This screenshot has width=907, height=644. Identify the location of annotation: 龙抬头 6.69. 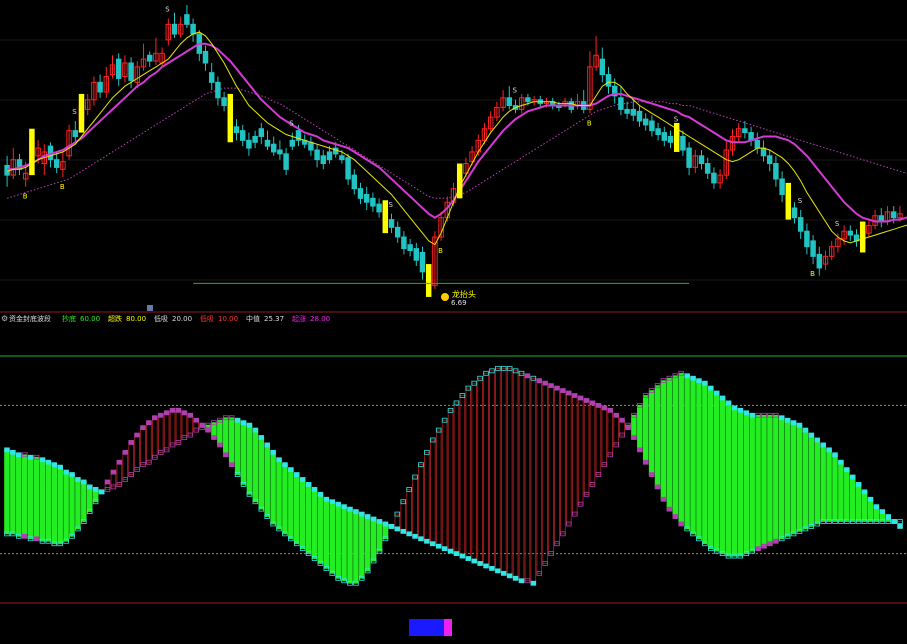
(458, 298).